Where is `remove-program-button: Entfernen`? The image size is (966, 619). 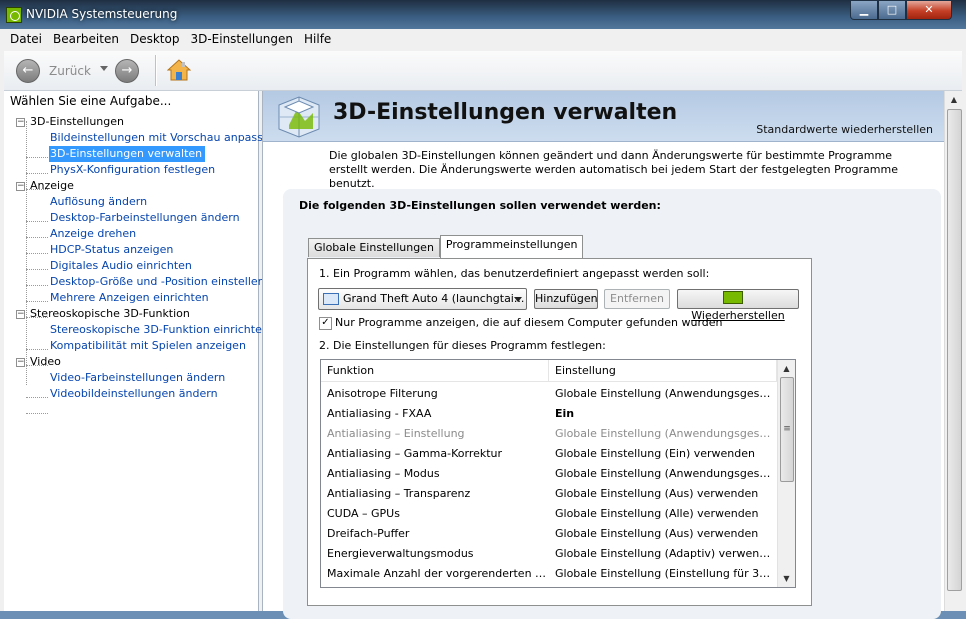 remove-program-button: Entfernen is located at coordinates (637, 299).